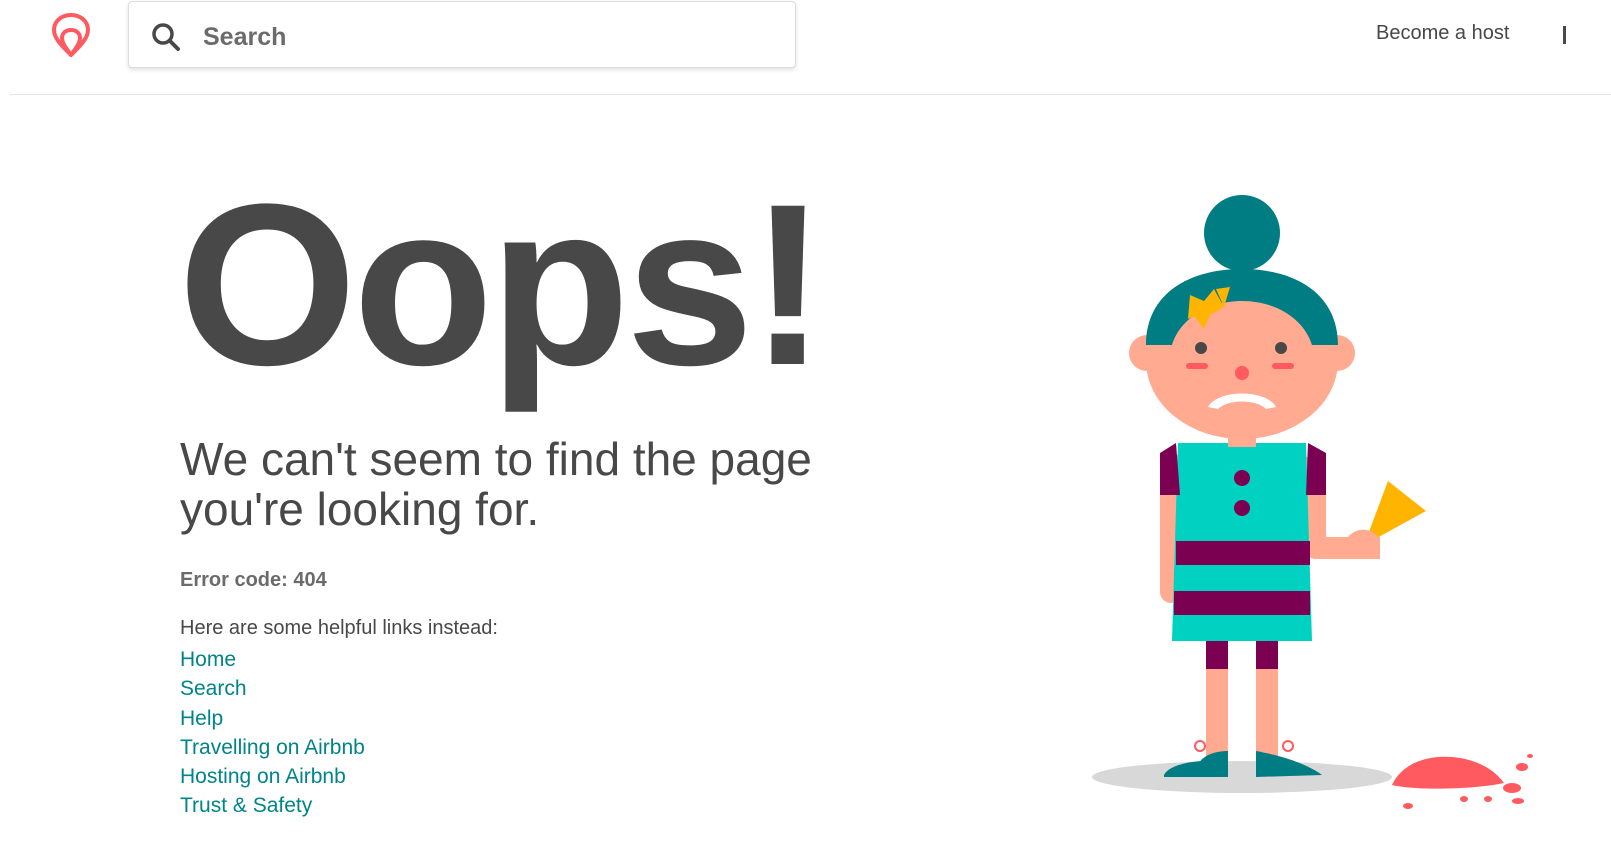 This screenshot has width=1611, height=841. Describe the element at coordinates (213, 688) in the screenshot. I see `link-search: Search` at that location.